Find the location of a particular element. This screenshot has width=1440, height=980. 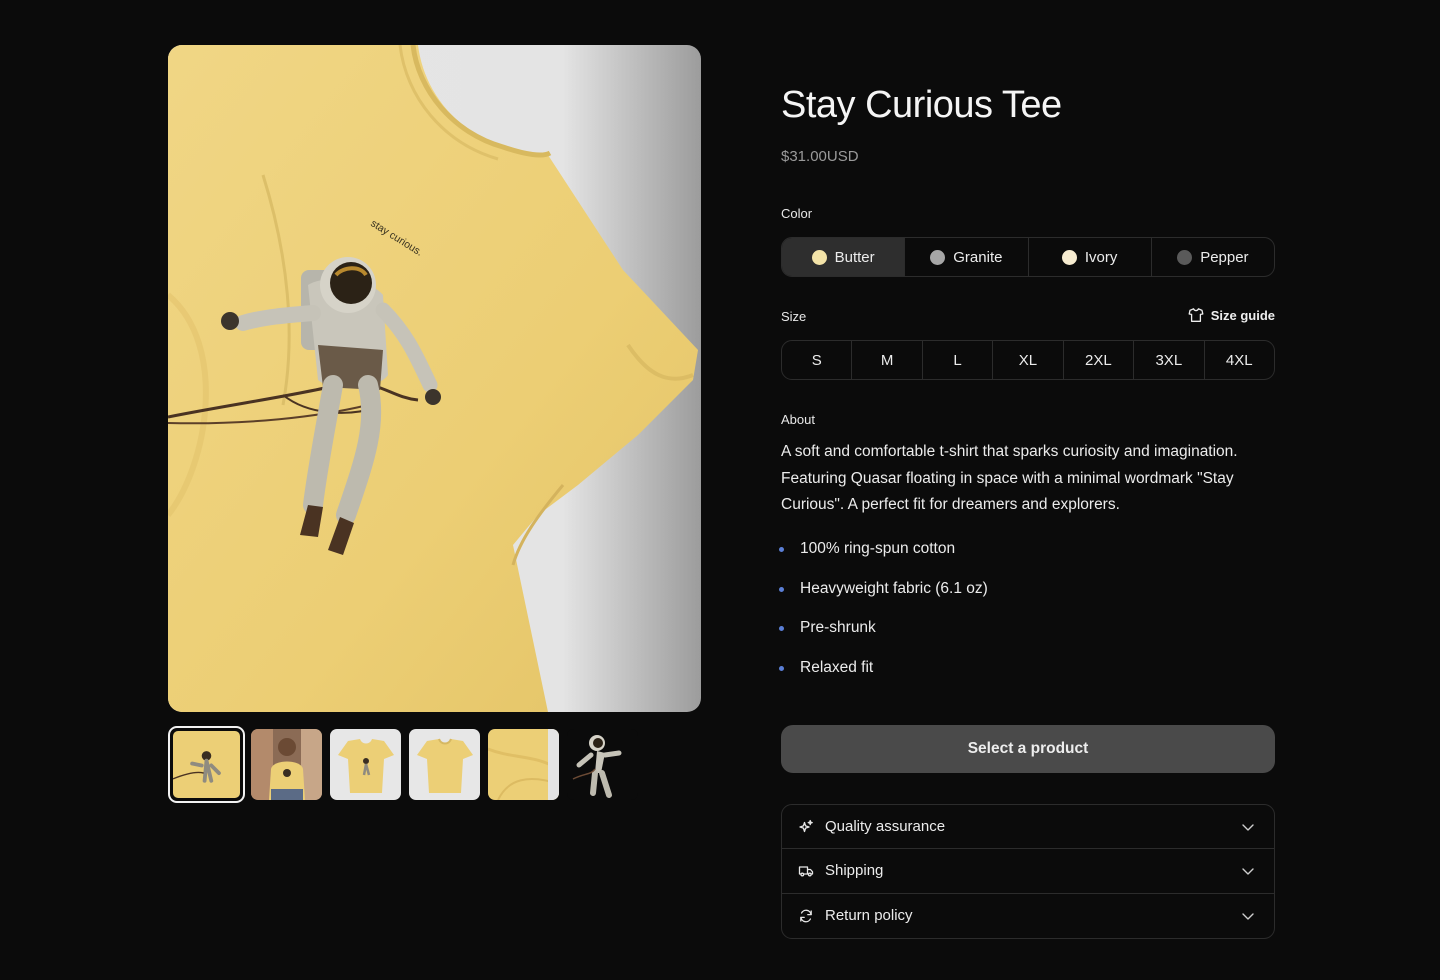

accordion-quality-assurance: Quality assurance is located at coordinates (1028, 827).